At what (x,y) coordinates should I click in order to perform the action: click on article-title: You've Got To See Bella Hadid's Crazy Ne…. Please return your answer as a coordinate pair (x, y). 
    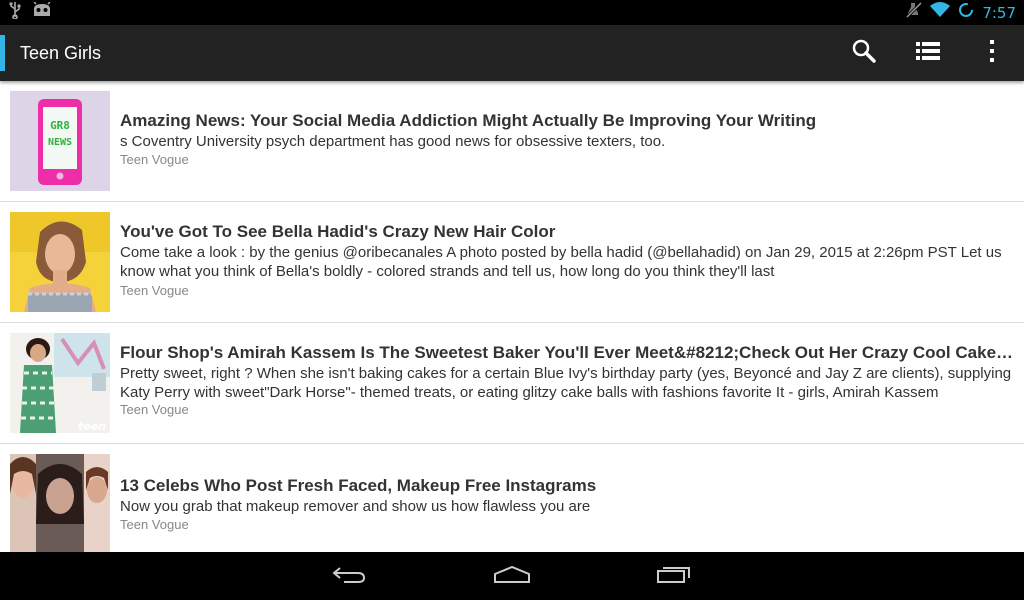
    Looking at the image, I should click on (568, 232).